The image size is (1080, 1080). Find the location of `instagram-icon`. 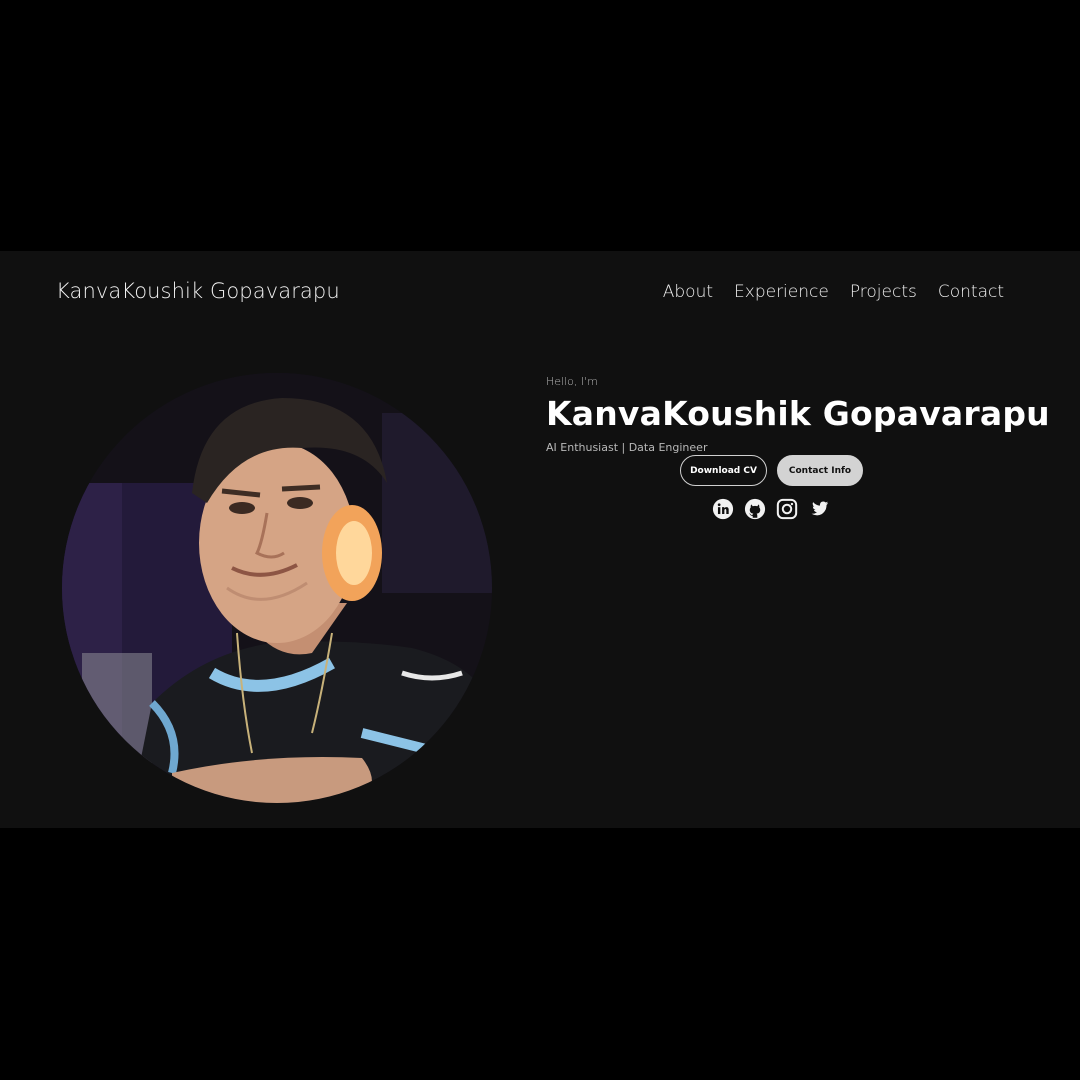

instagram-icon is located at coordinates (787, 509).